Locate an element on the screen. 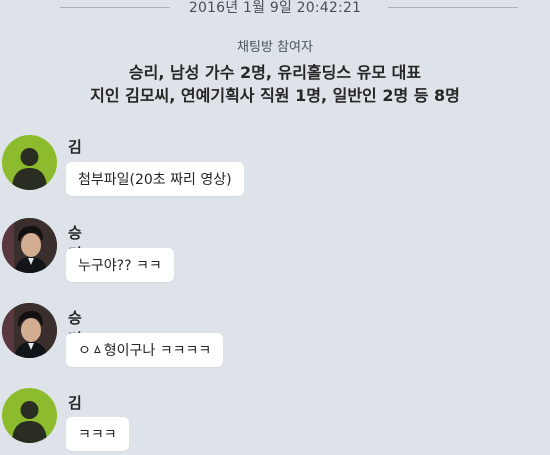  message-bubble: ㅋㅋㅋ is located at coordinates (97, 434).